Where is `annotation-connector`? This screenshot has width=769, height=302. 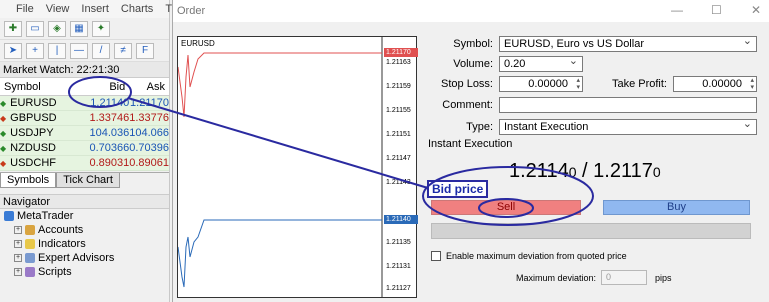
annotation-connector is located at coordinates (278, 143).